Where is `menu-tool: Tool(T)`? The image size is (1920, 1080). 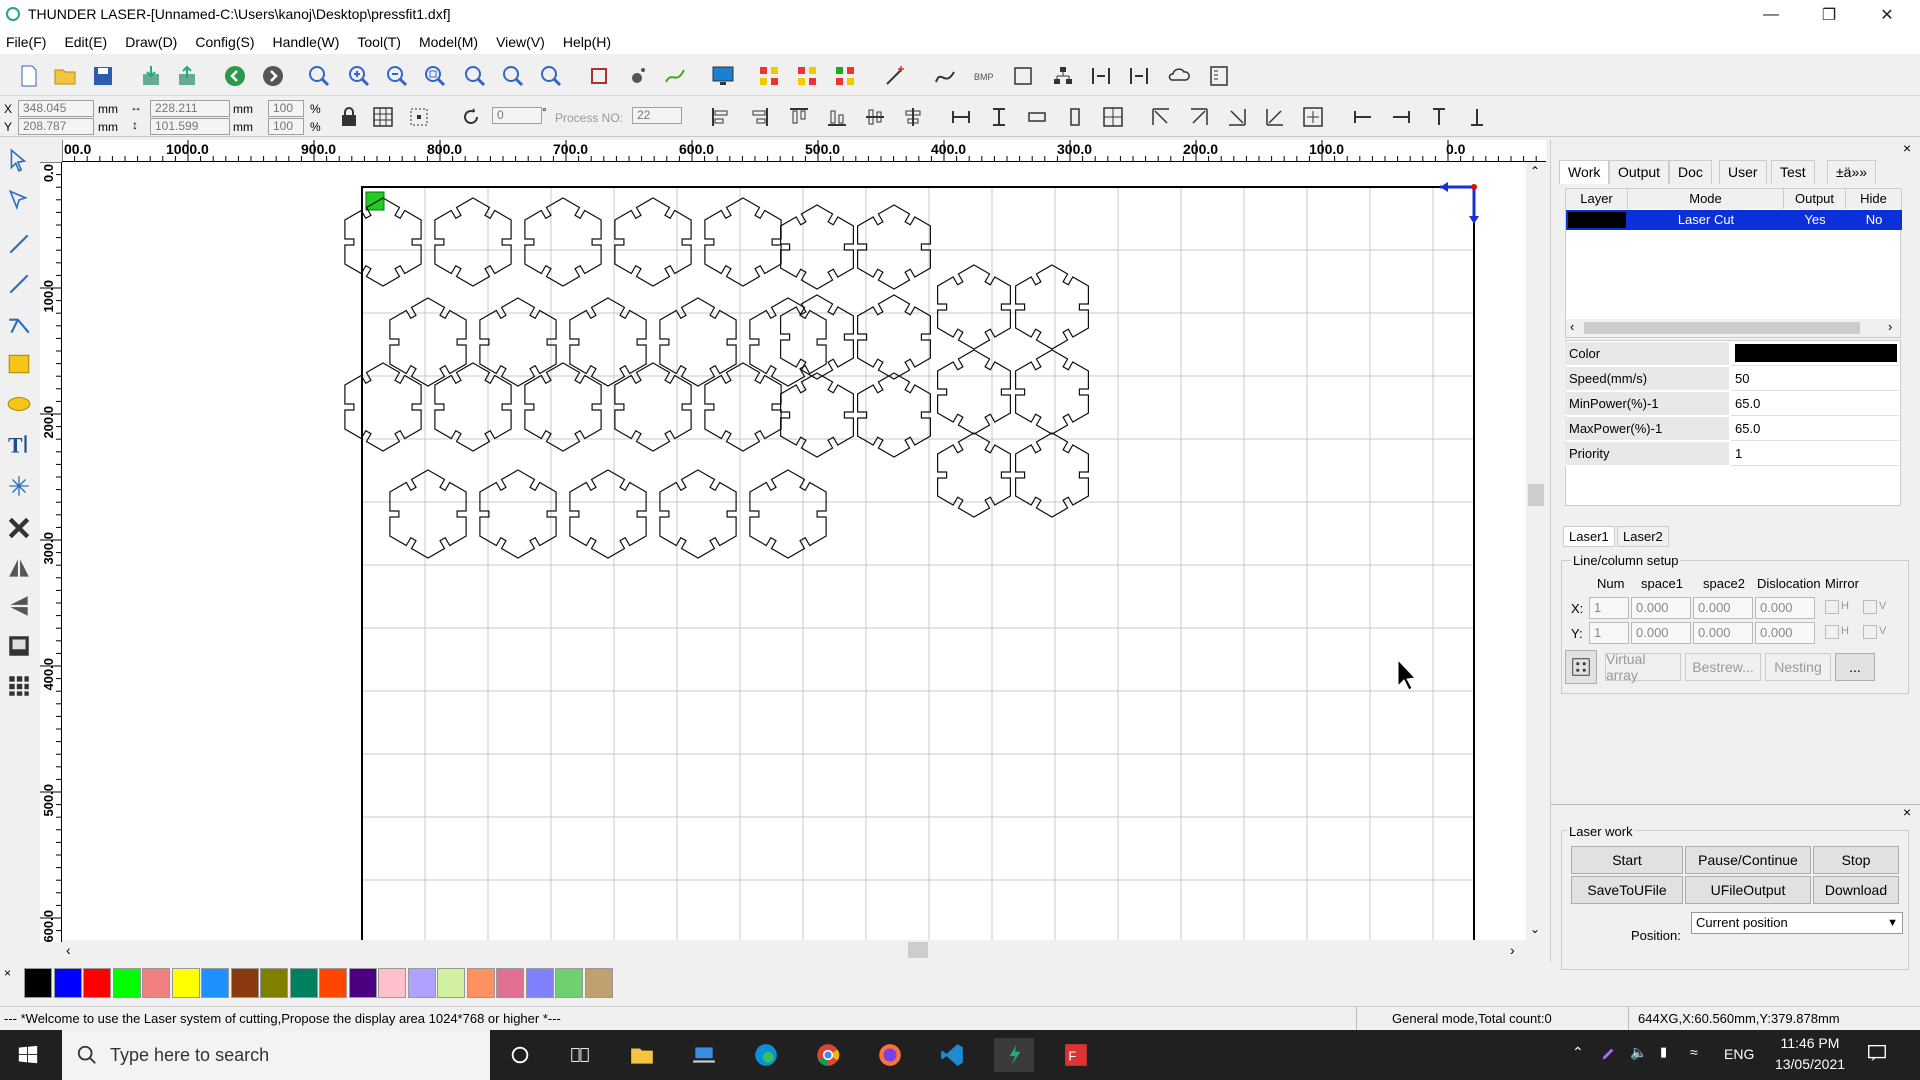
menu-tool: Tool(T) is located at coordinates (379, 42).